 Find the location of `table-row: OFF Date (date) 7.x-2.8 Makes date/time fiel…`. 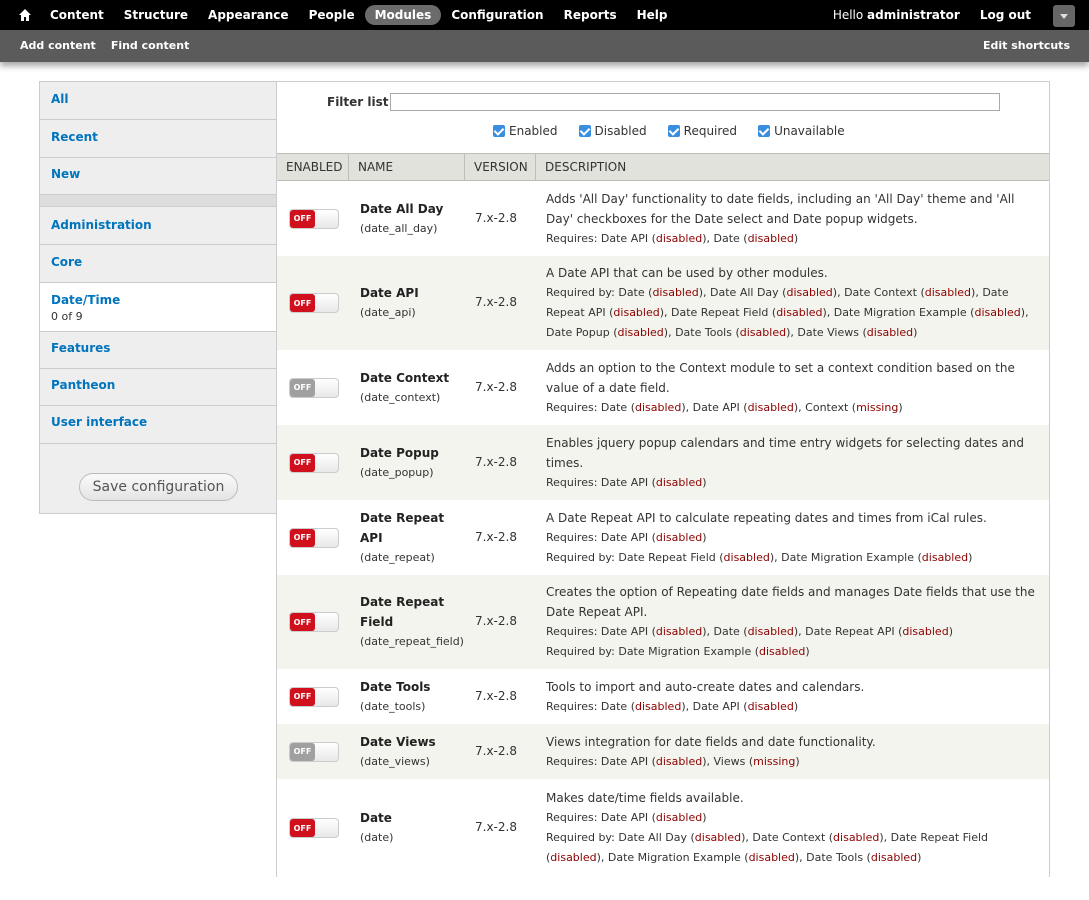

table-row: OFF Date (date) 7.x-2.8 Makes date/time fiel… is located at coordinates (663, 828).